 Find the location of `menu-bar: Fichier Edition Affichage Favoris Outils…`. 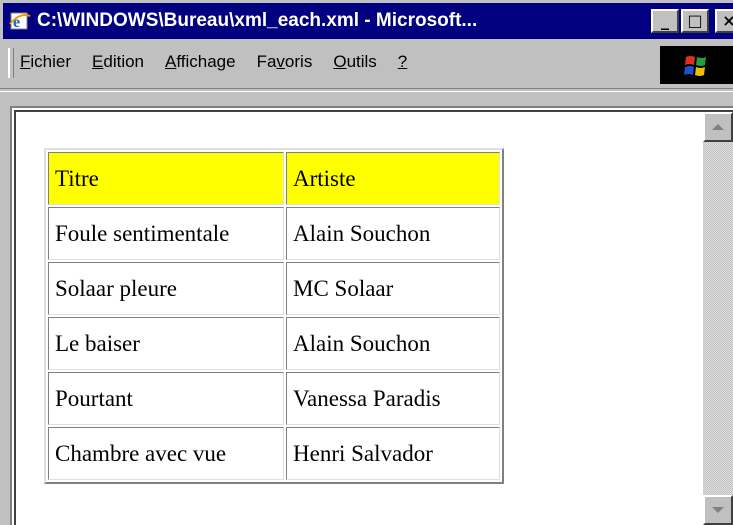

menu-bar: Fichier Edition Affichage Favoris Outils… is located at coordinates (366, 64).